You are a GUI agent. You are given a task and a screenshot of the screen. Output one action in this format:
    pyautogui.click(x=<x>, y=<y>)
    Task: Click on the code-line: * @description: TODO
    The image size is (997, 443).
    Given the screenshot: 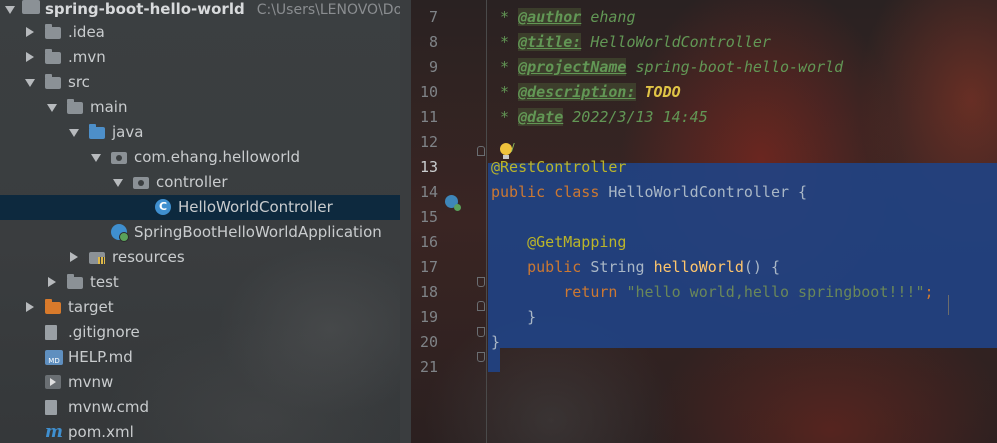 What is the action you would take?
    pyautogui.click(x=586, y=92)
    